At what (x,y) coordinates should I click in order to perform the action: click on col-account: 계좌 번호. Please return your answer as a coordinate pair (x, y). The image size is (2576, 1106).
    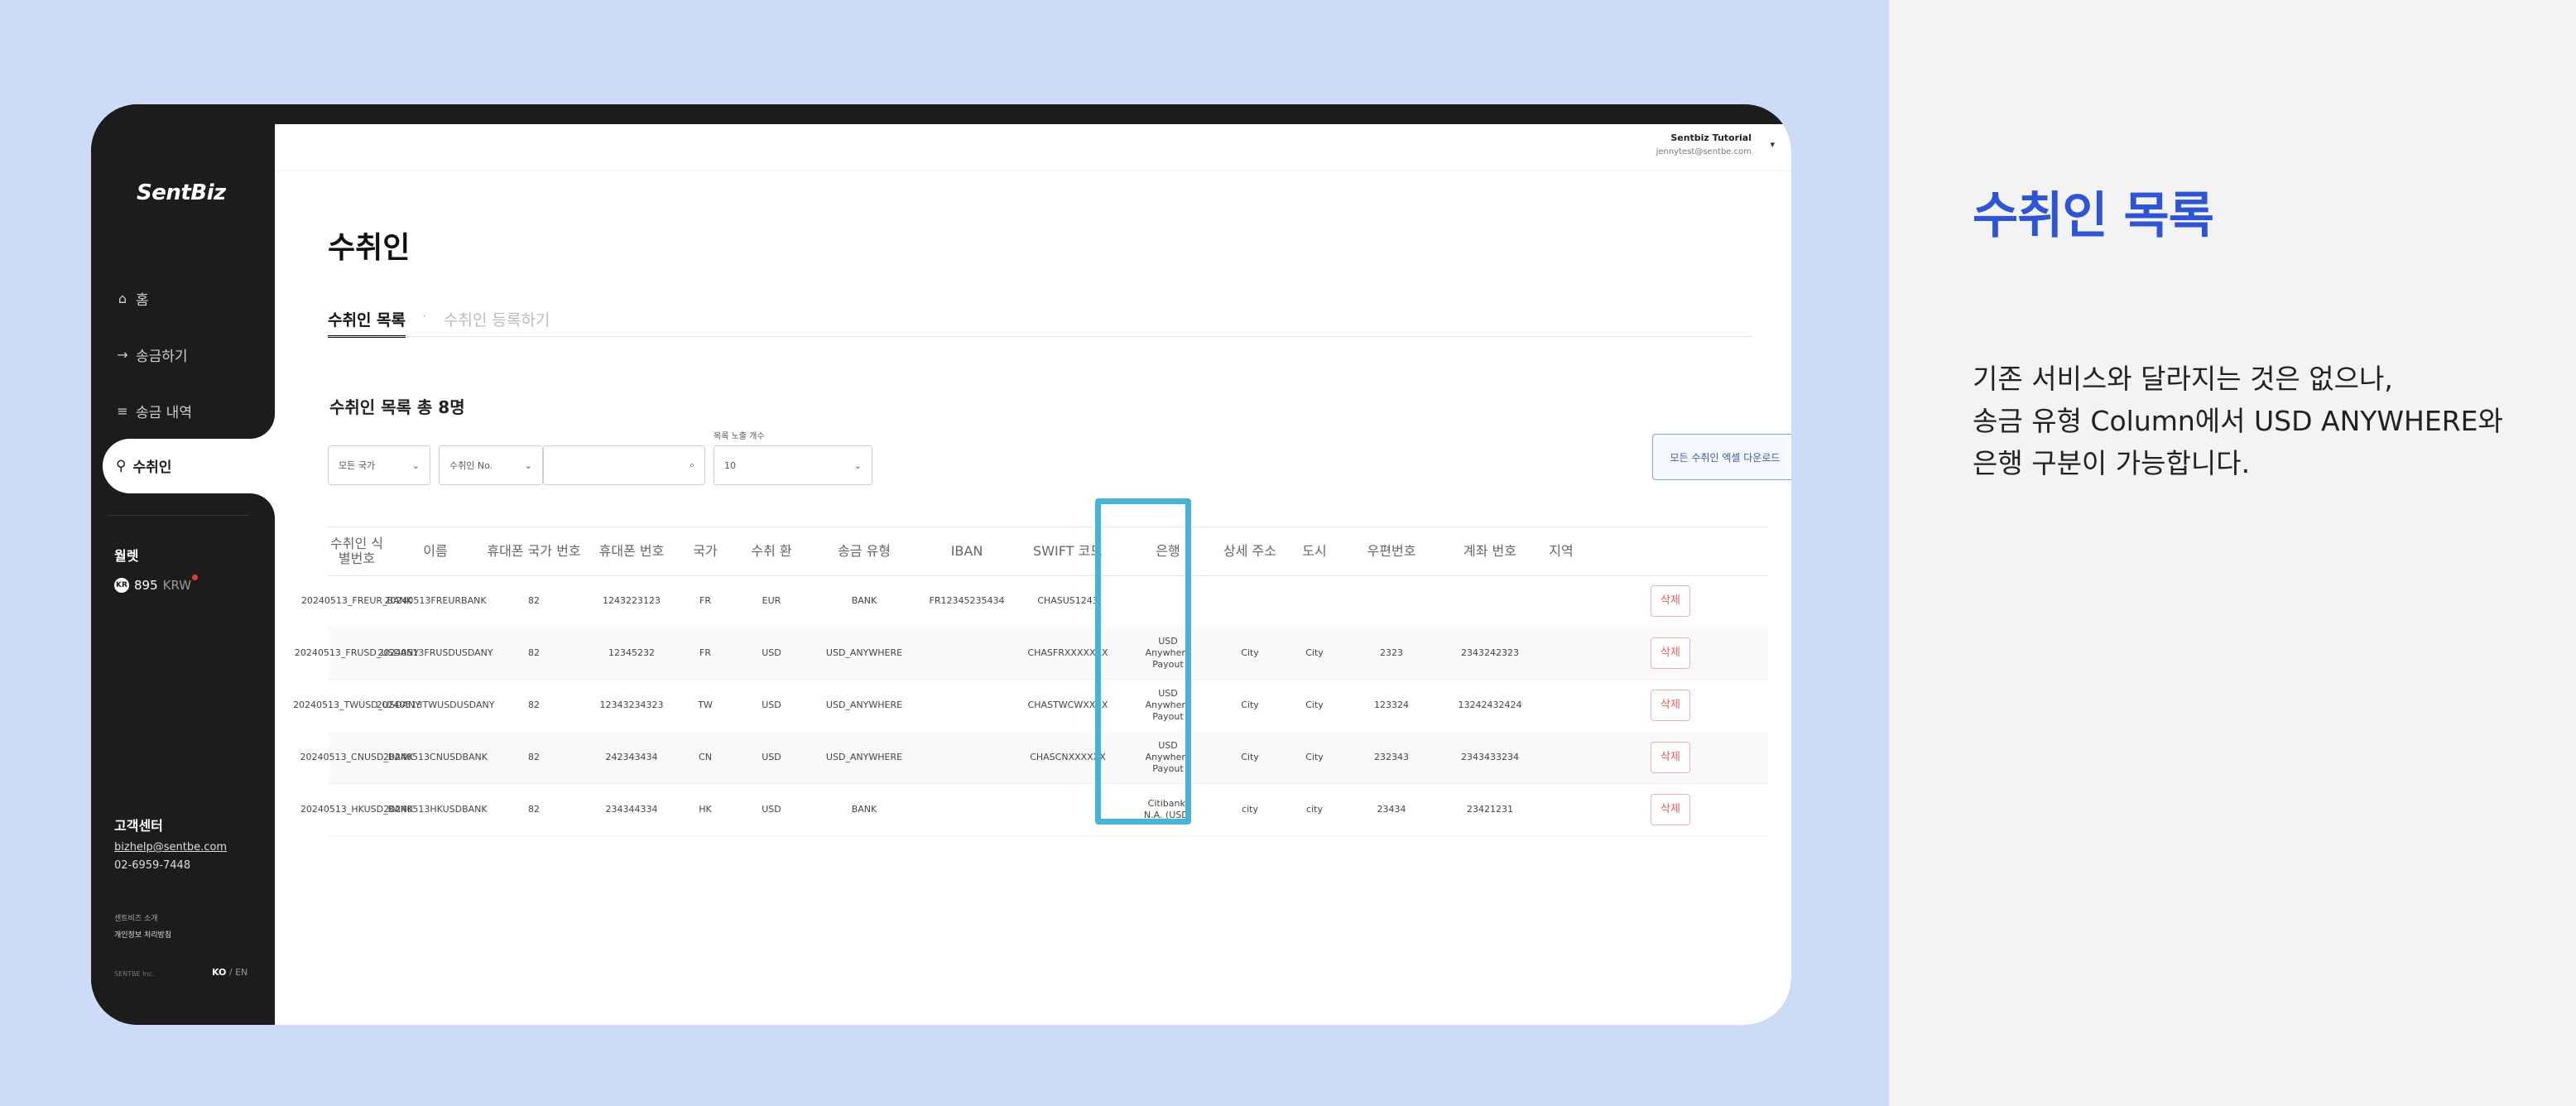
    Looking at the image, I should click on (1490, 551).